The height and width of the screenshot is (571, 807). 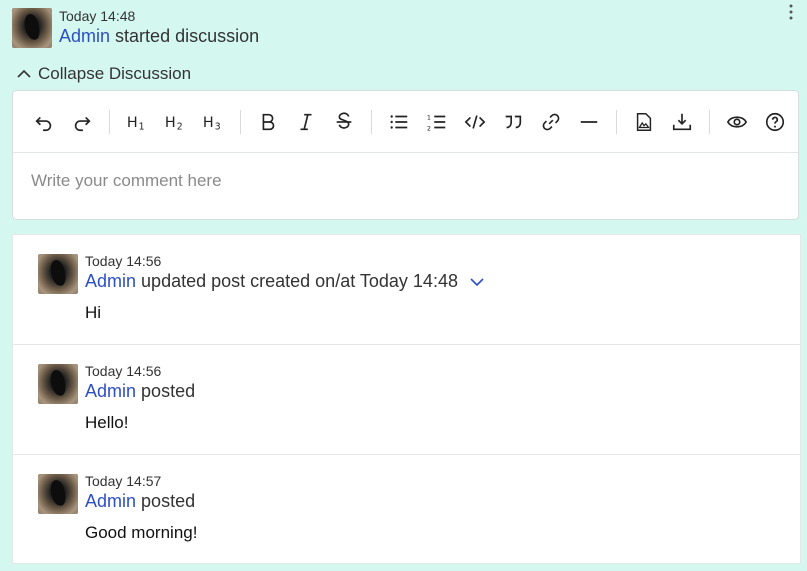 I want to click on header-line: Admin started discussion, so click(x=159, y=36).